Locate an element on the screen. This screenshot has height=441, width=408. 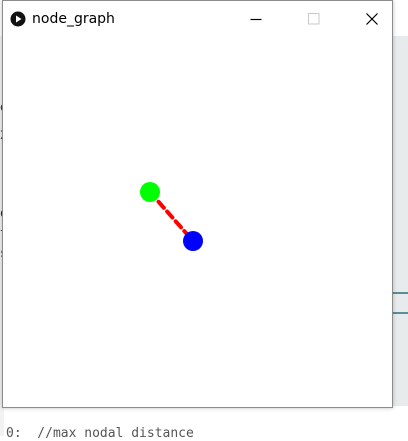
maximize-button is located at coordinates (314, 19).